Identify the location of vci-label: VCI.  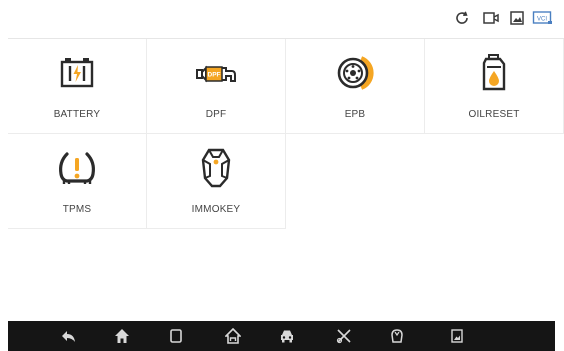
(542, 20).